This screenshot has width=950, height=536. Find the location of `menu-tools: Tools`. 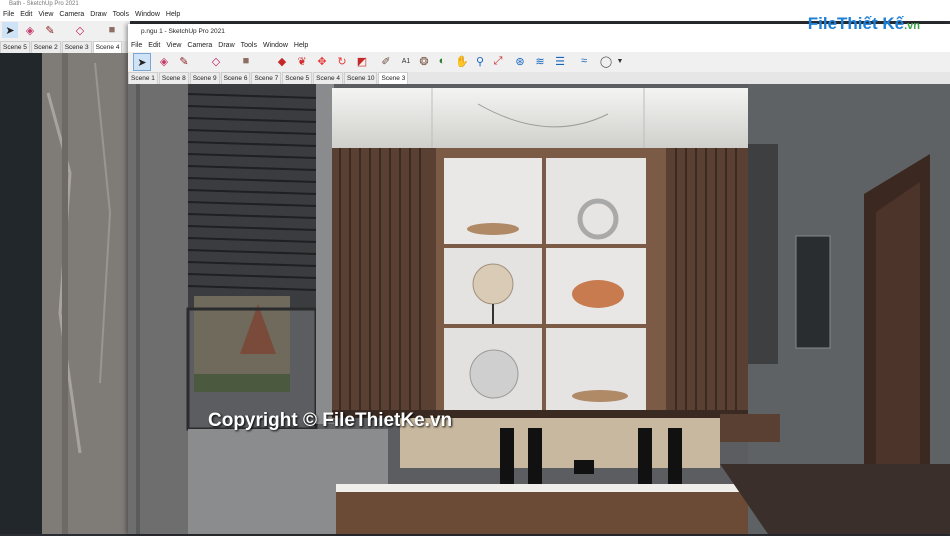

menu-tools: Tools is located at coordinates (249, 46).